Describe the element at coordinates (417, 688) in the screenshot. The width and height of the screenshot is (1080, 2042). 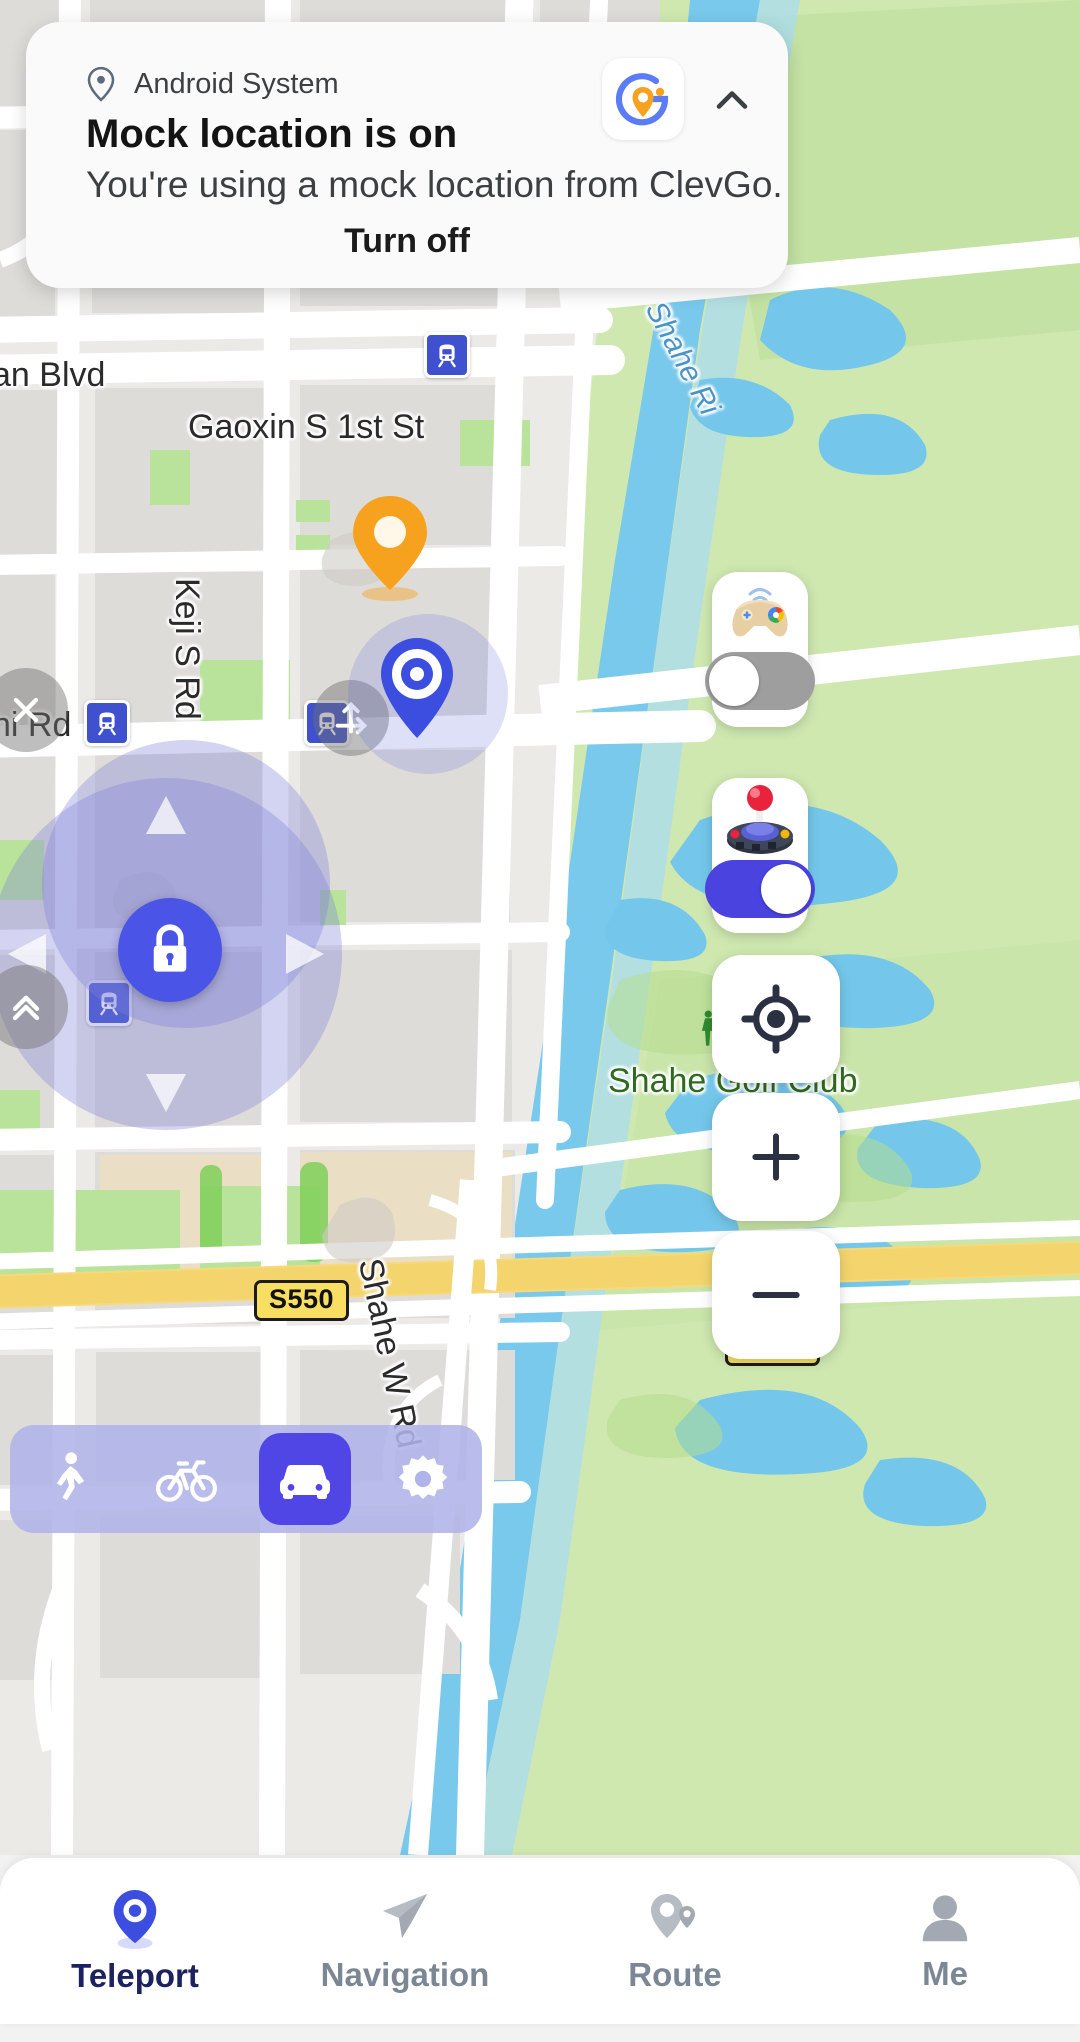
I see `current-location-marker` at that location.